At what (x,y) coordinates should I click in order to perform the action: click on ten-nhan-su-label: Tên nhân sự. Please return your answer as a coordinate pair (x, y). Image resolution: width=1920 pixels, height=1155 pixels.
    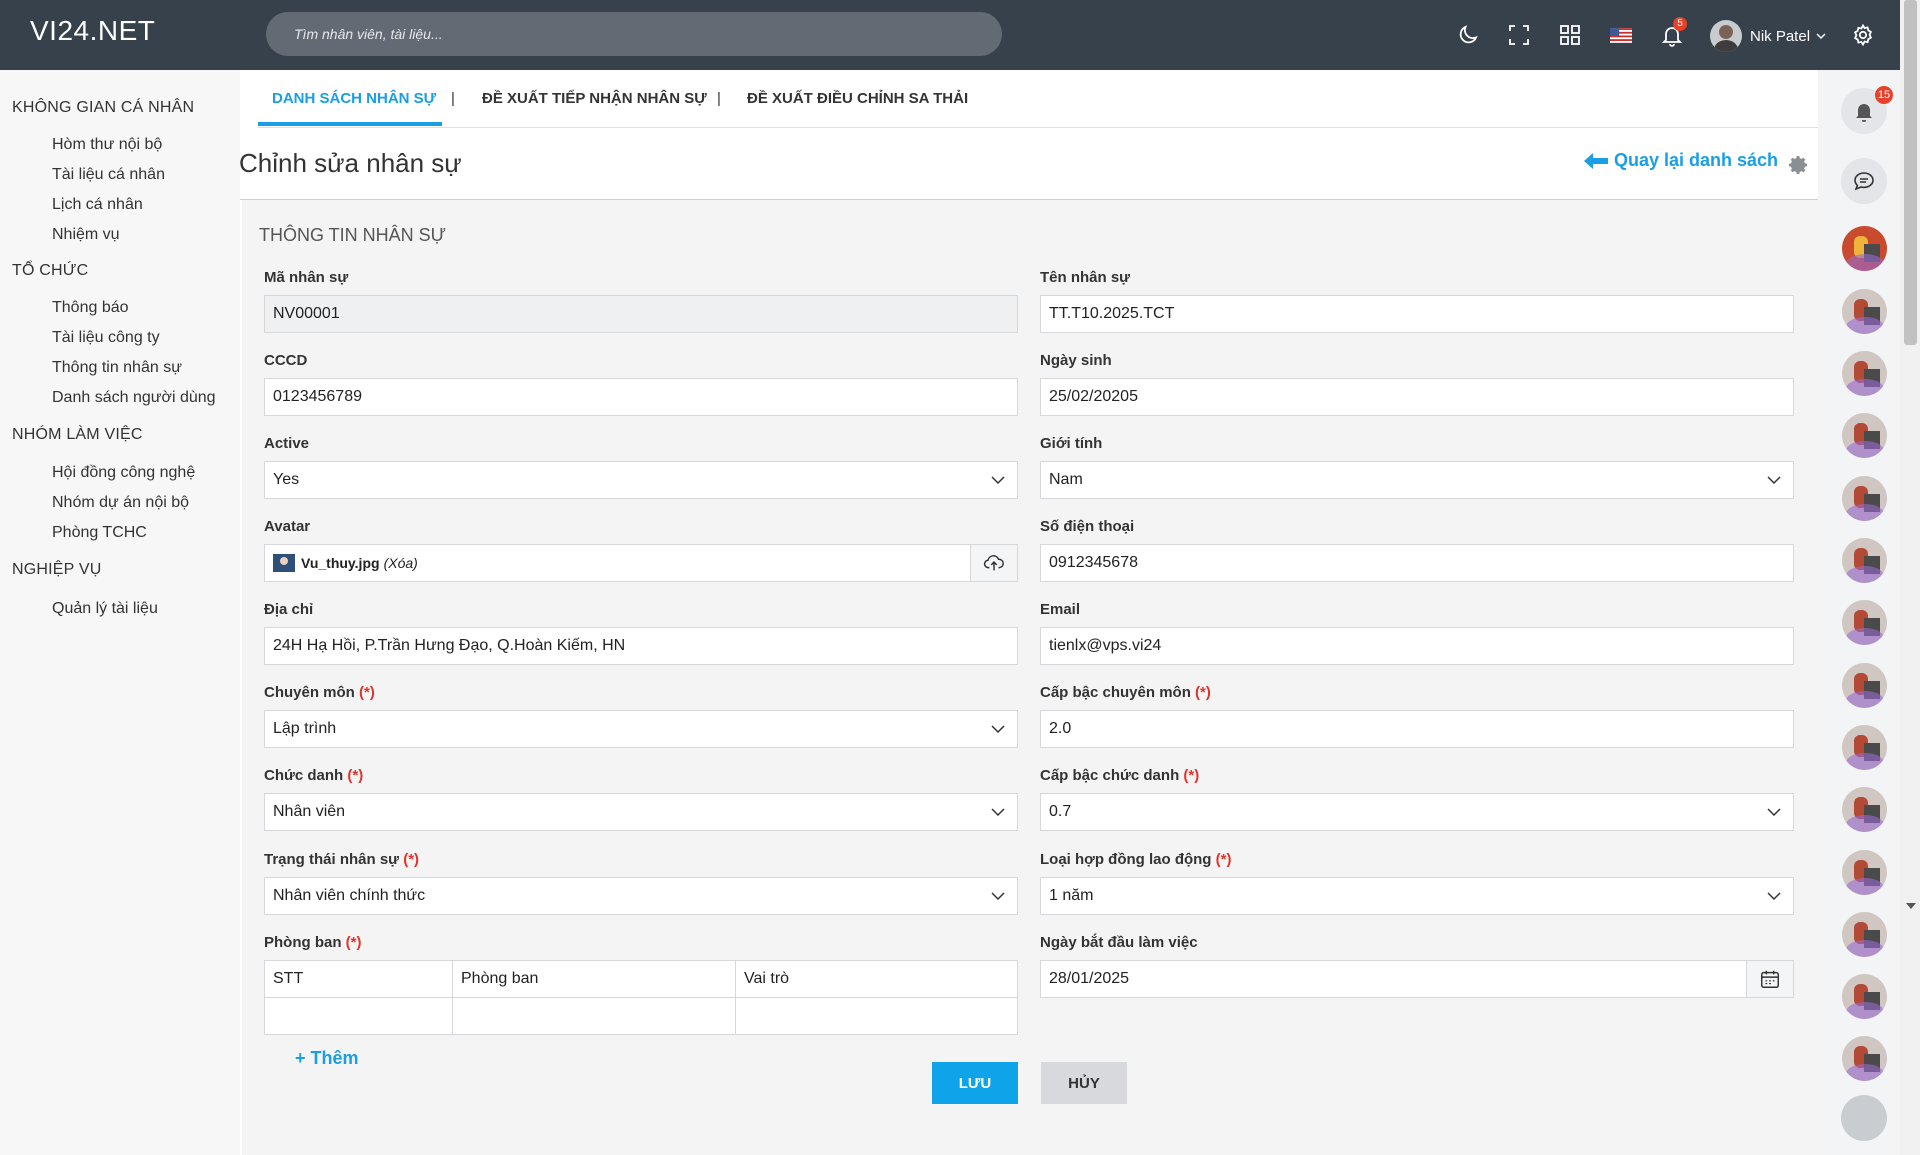
    Looking at the image, I should click on (1085, 277).